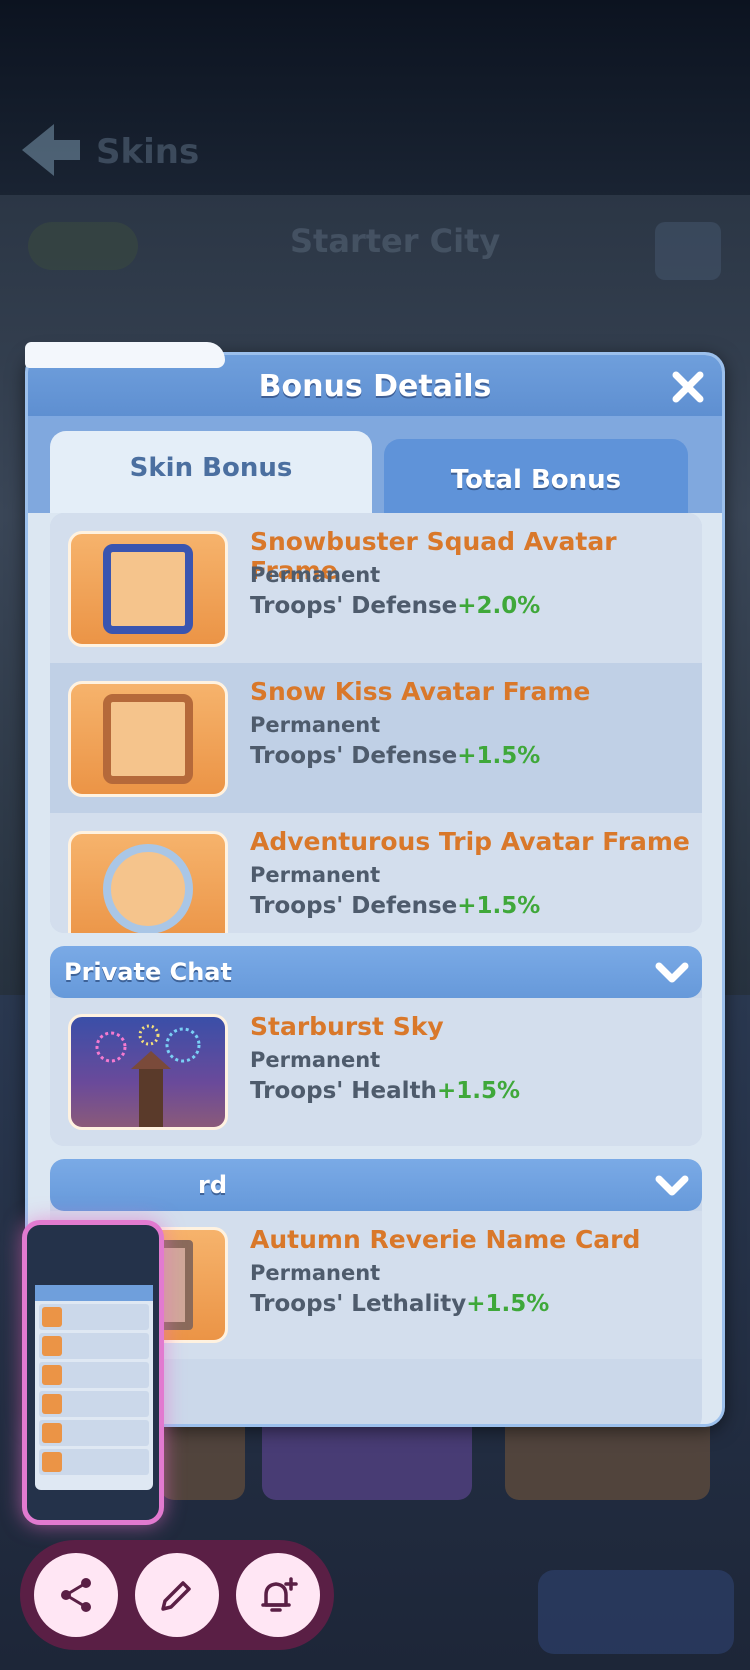  I want to click on group-title: rd, so click(213, 1185).